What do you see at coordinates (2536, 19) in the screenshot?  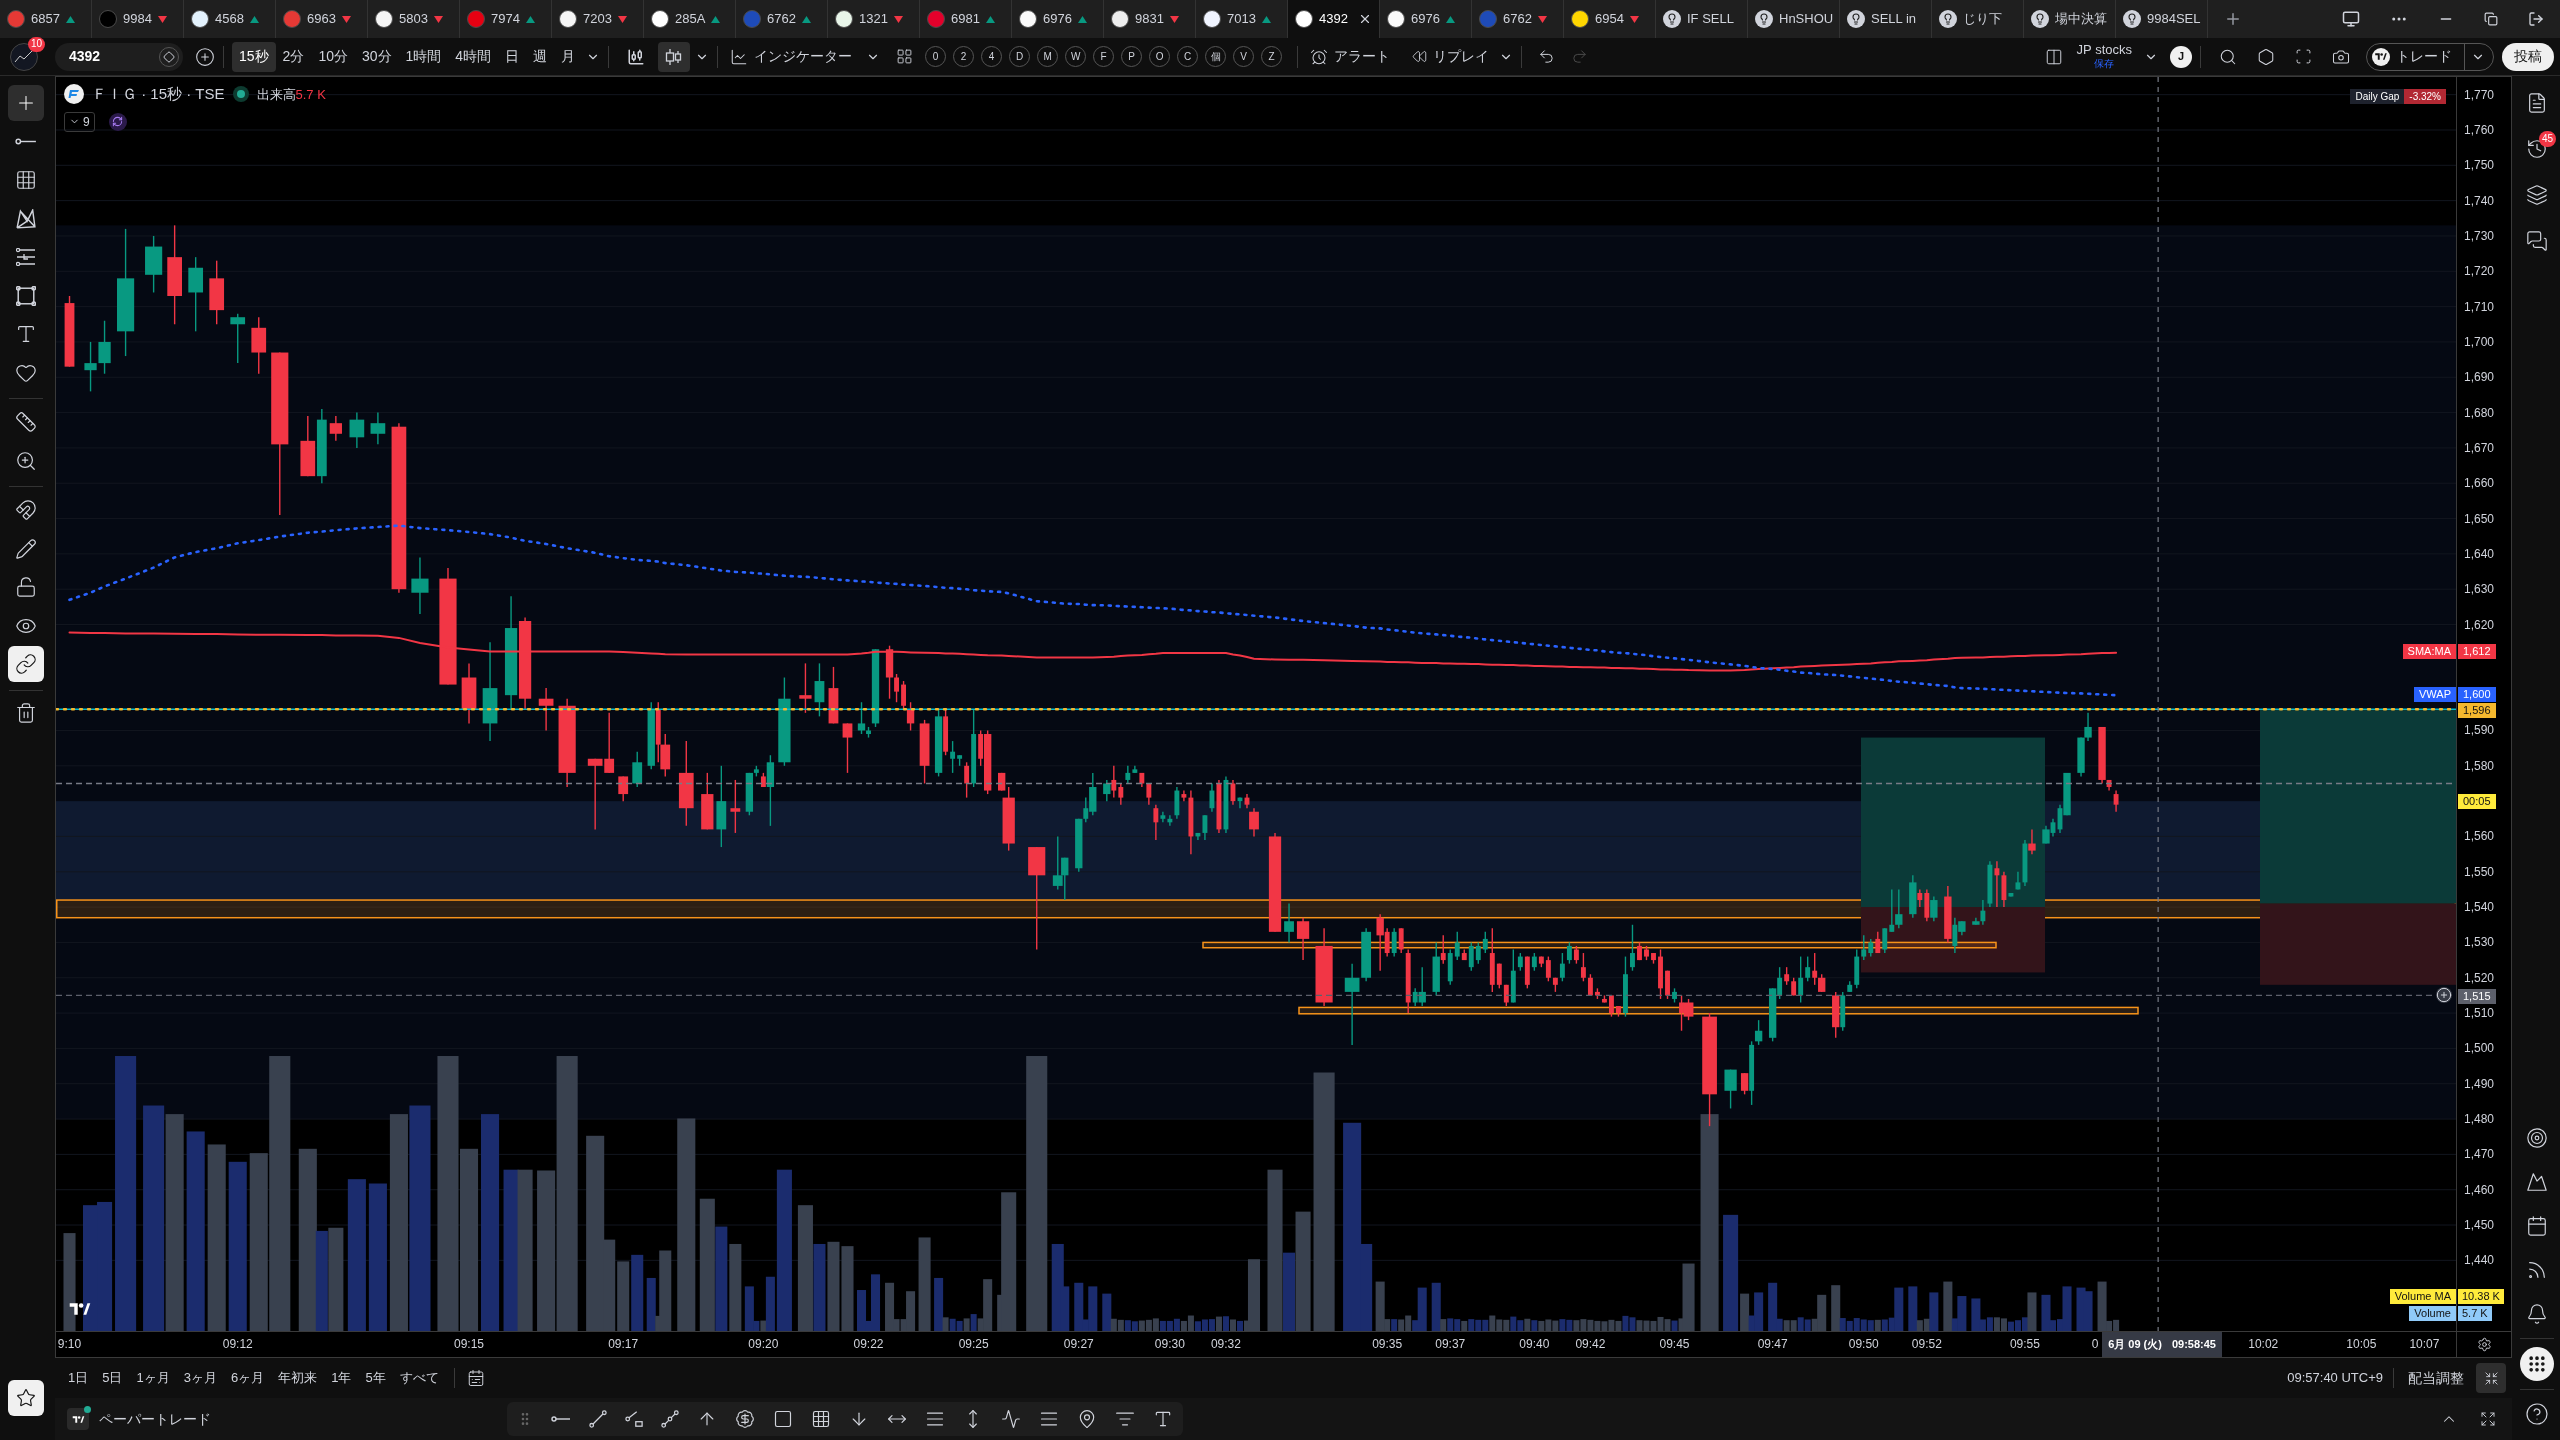 I see `exit-icon` at bounding box center [2536, 19].